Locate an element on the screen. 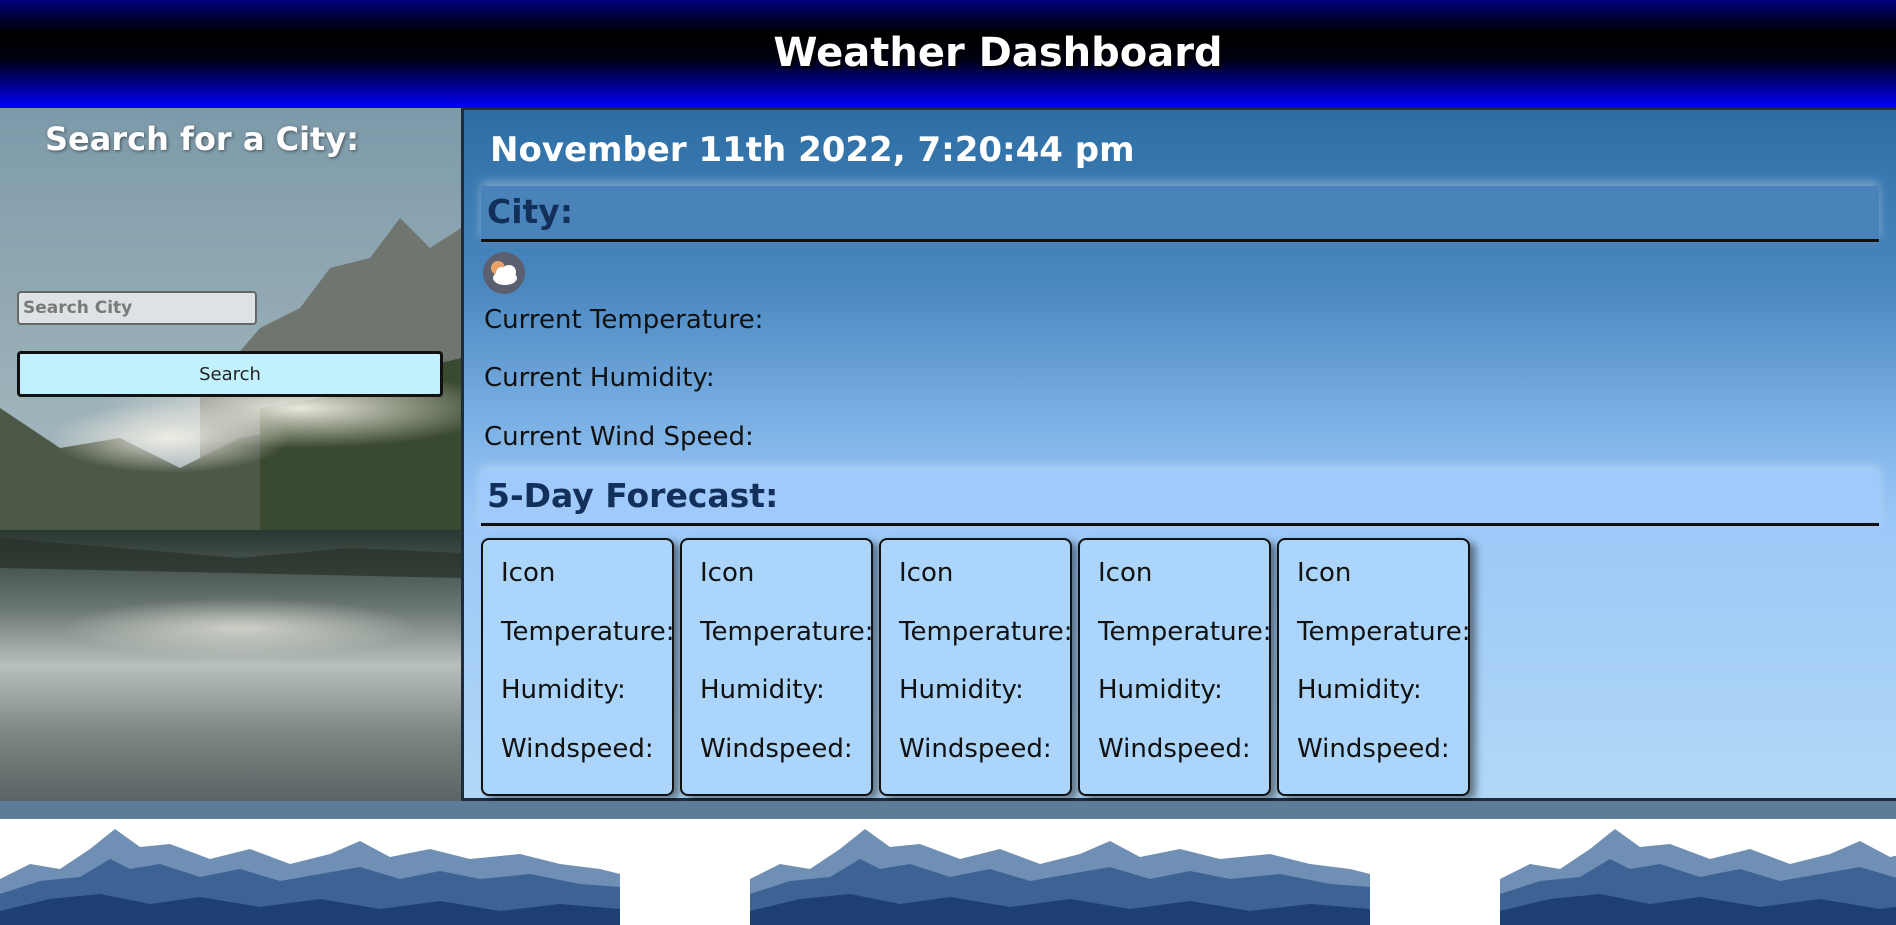  search-heading: Search for a City: is located at coordinates (202, 139).